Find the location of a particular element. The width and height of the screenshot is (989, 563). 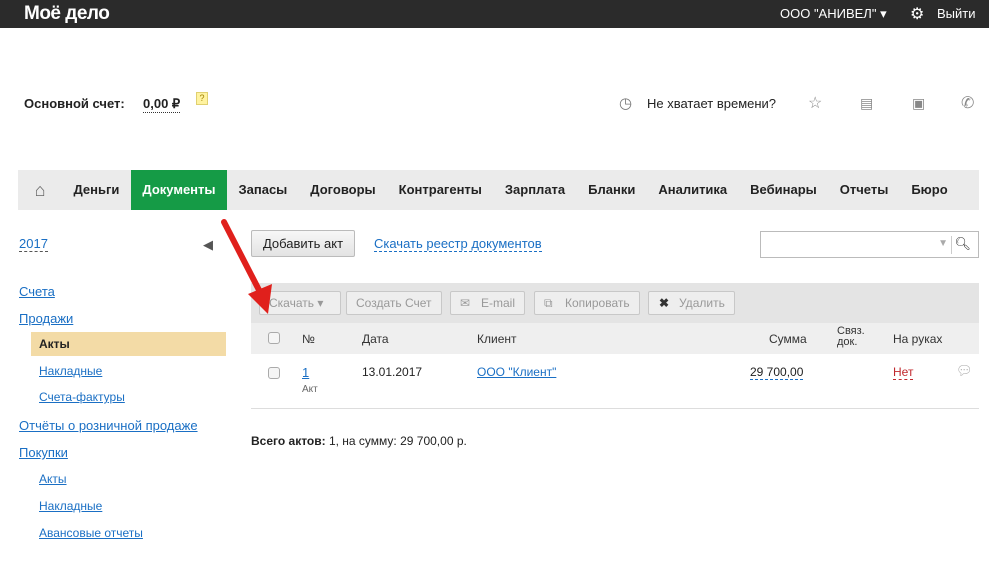

delete-label: Удалить is located at coordinates (702, 303).